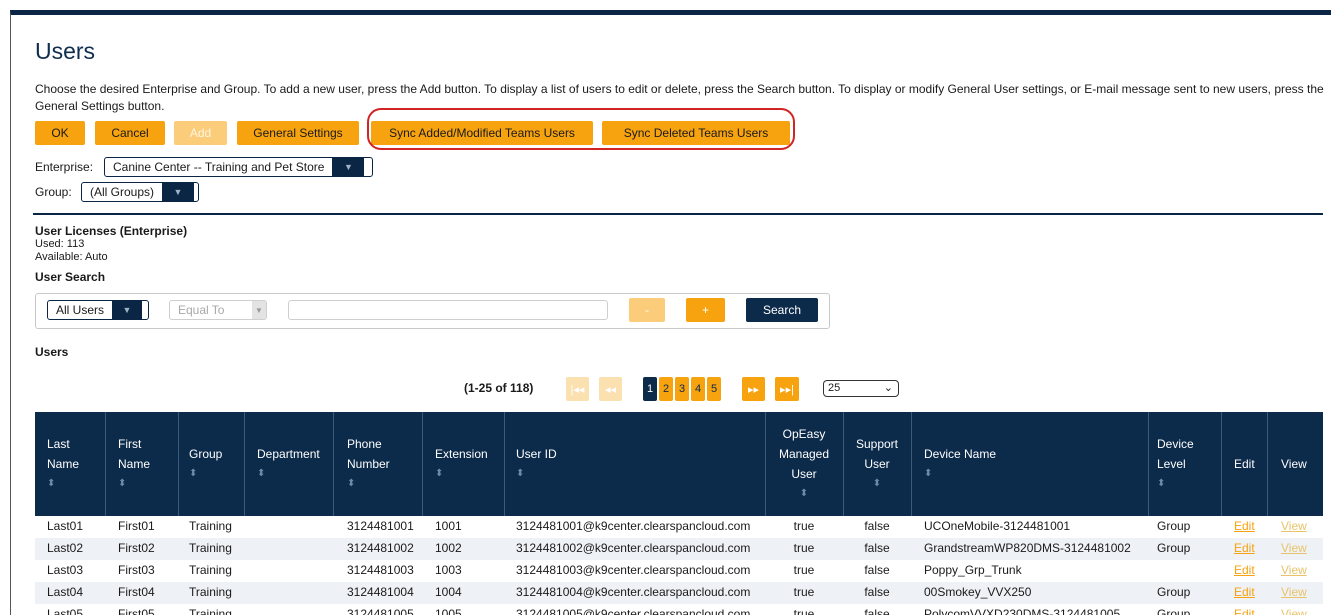  What do you see at coordinates (861, 388) in the screenshot?
I see `page-size-select: 25 ⌄` at bounding box center [861, 388].